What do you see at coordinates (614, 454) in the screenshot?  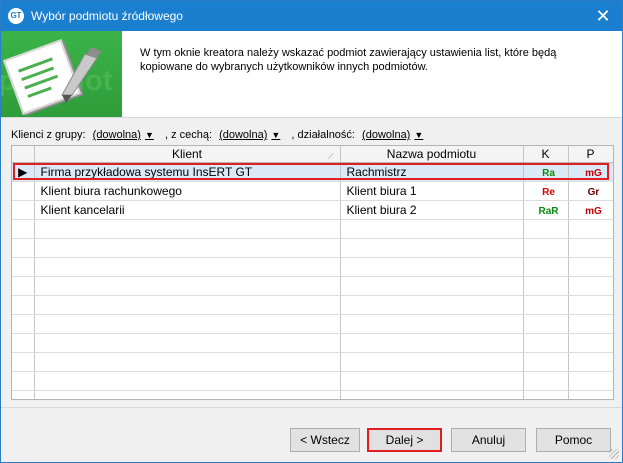 I see `resize-grip-icon` at bounding box center [614, 454].